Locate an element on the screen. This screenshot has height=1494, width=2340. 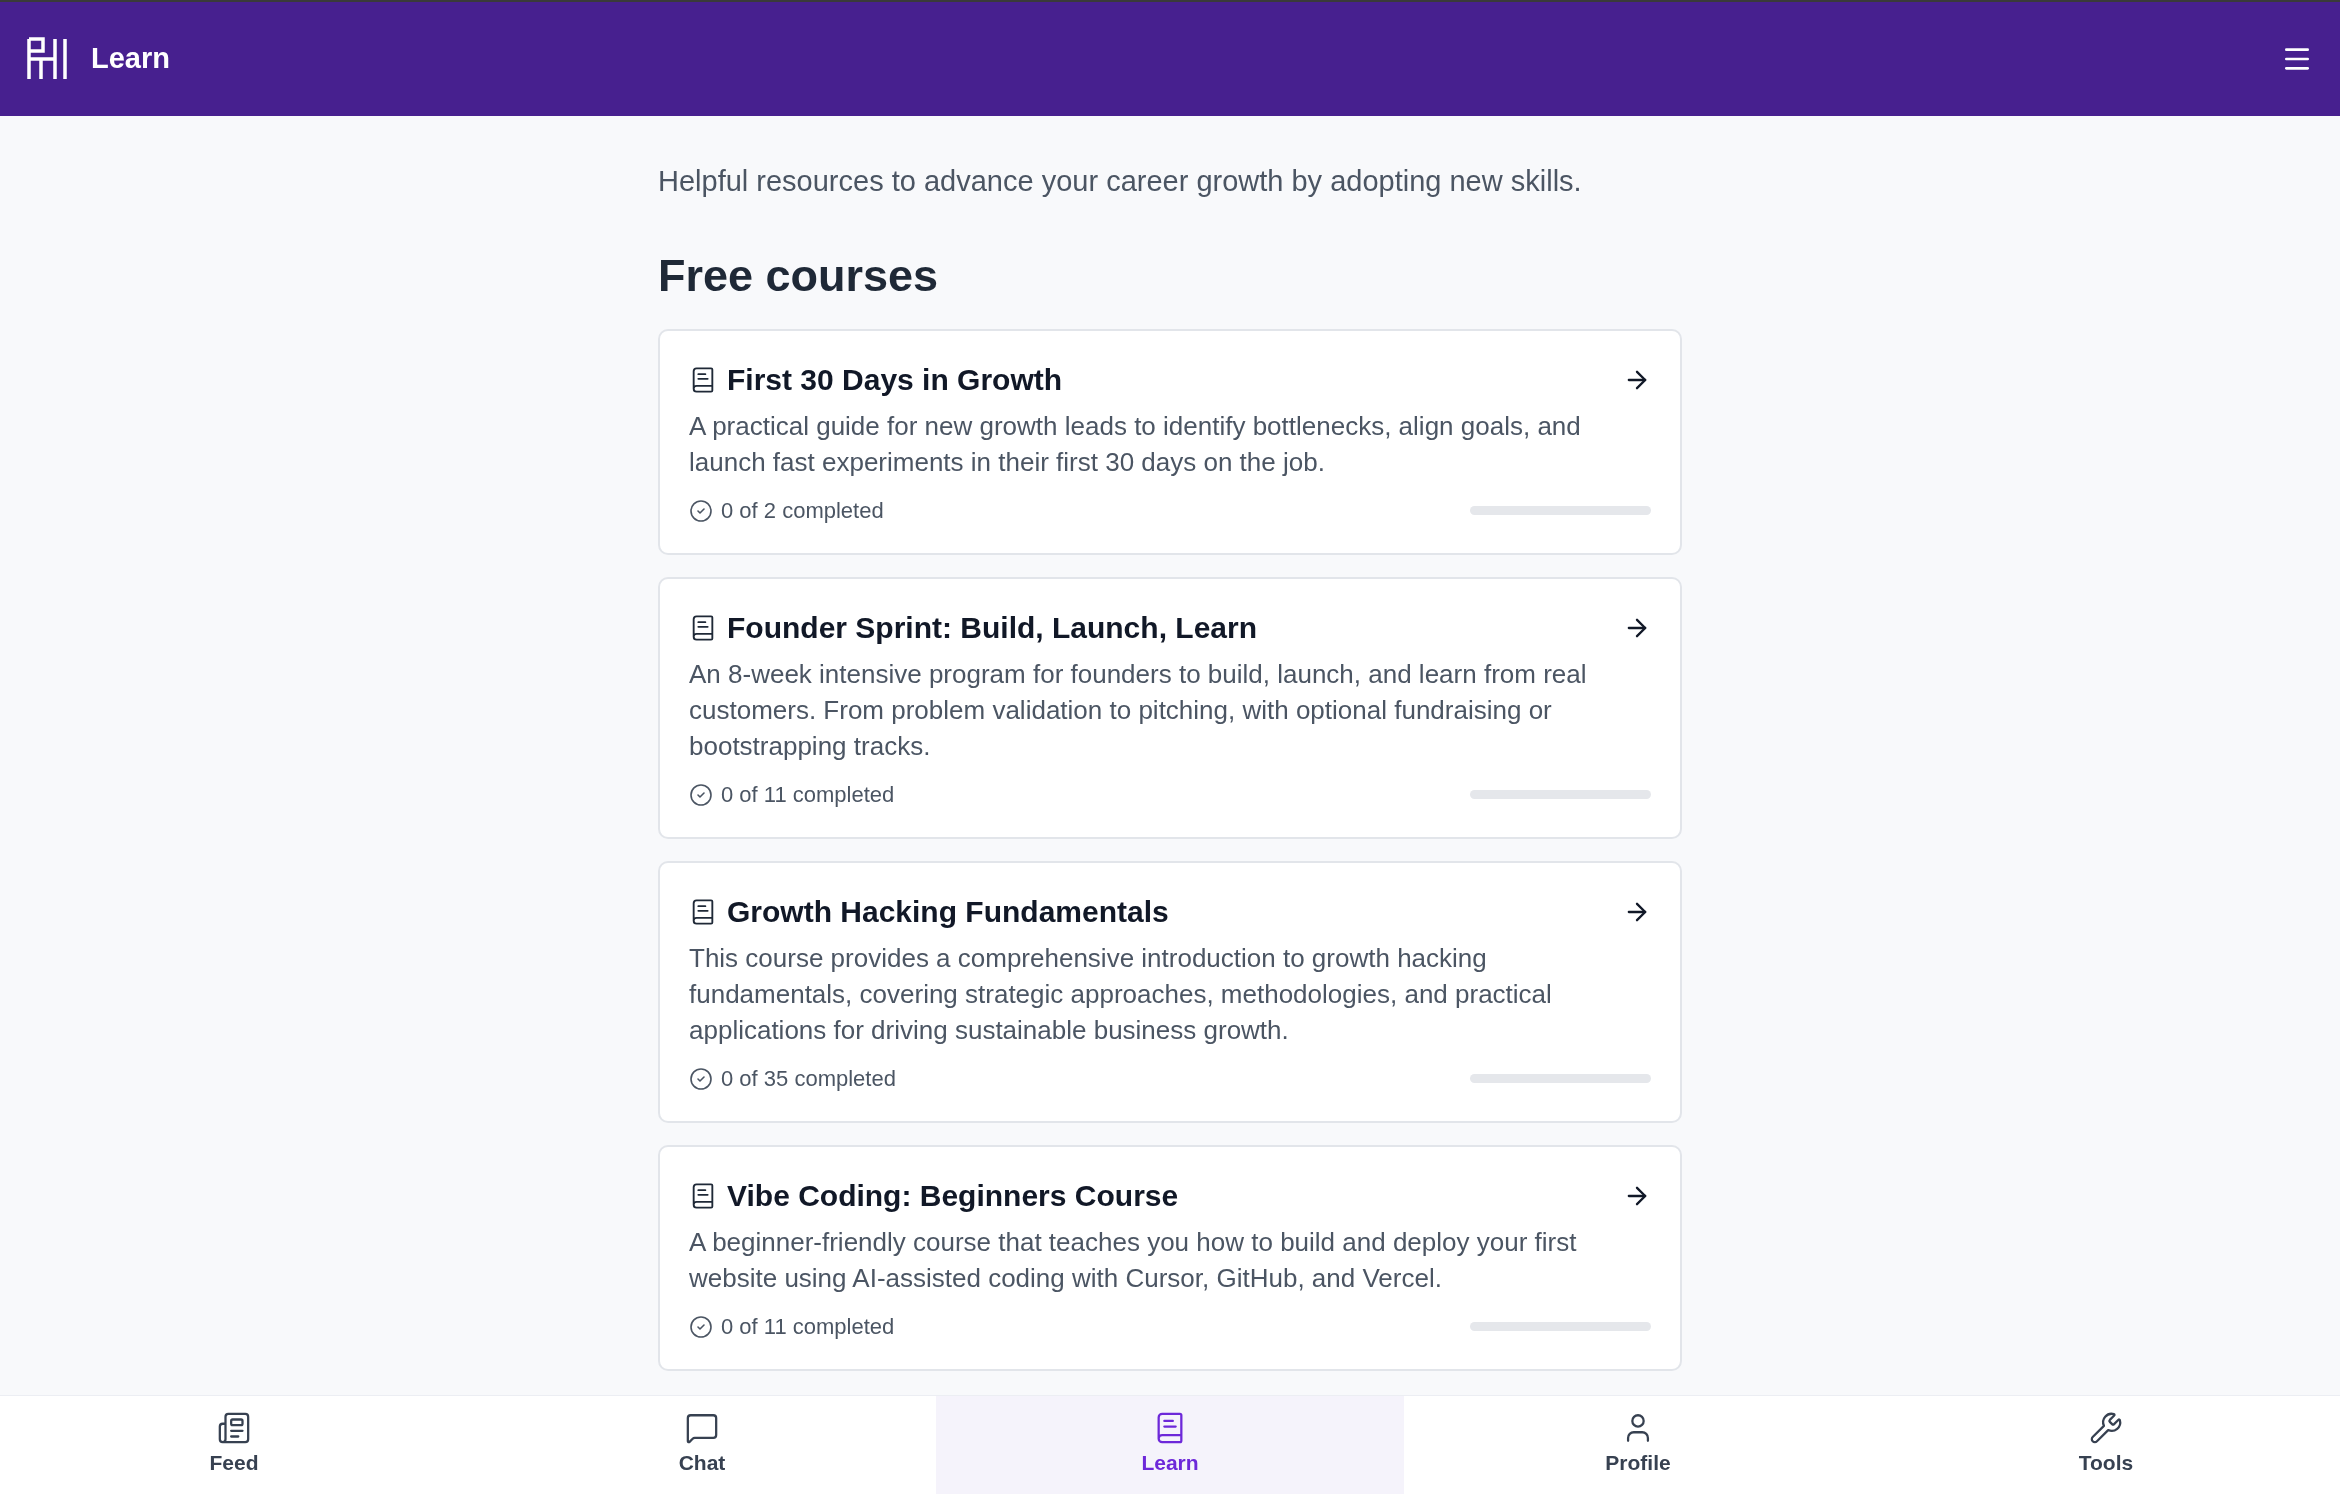
logo-icon is located at coordinates (47, 59).